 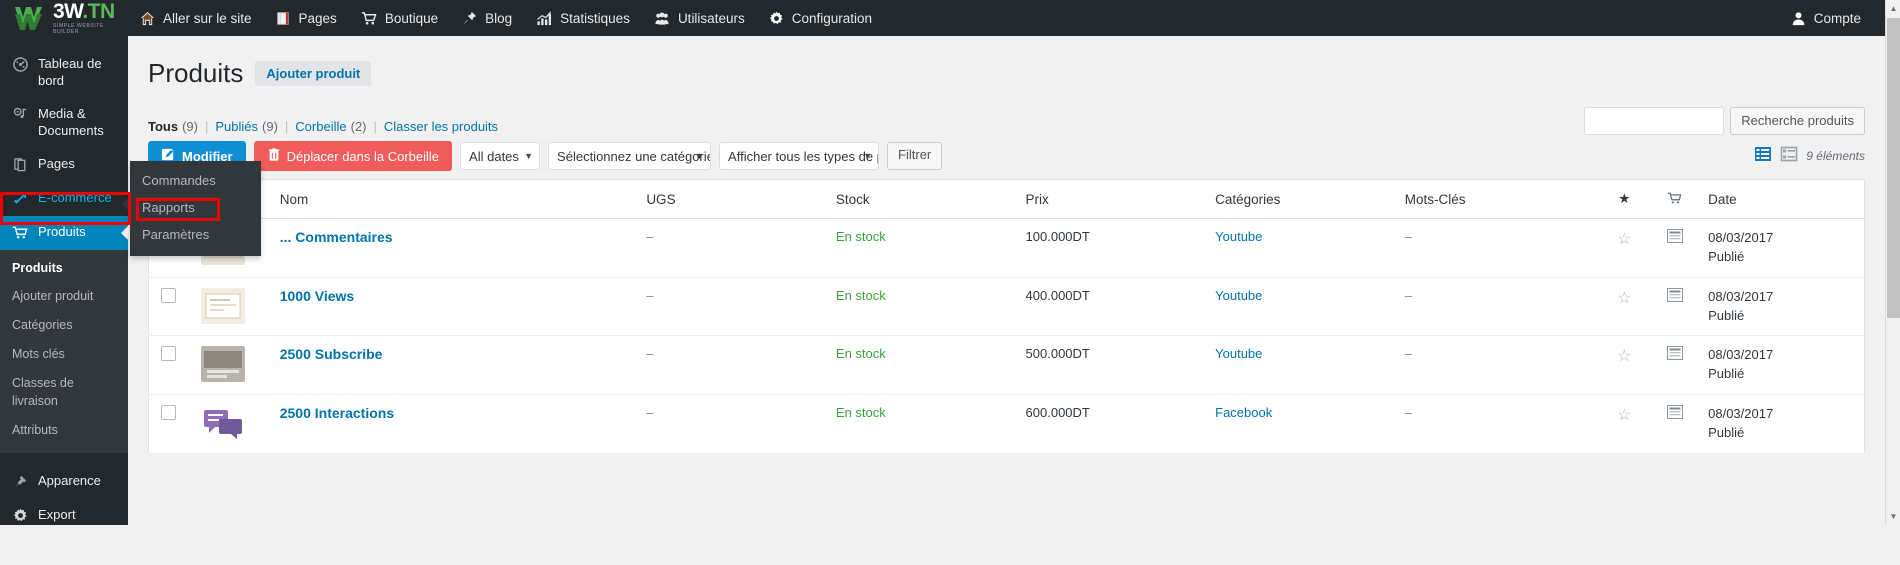 What do you see at coordinates (163, 126) in the screenshot?
I see `filter-link-tous: Tous` at bounding box center [163, 126].